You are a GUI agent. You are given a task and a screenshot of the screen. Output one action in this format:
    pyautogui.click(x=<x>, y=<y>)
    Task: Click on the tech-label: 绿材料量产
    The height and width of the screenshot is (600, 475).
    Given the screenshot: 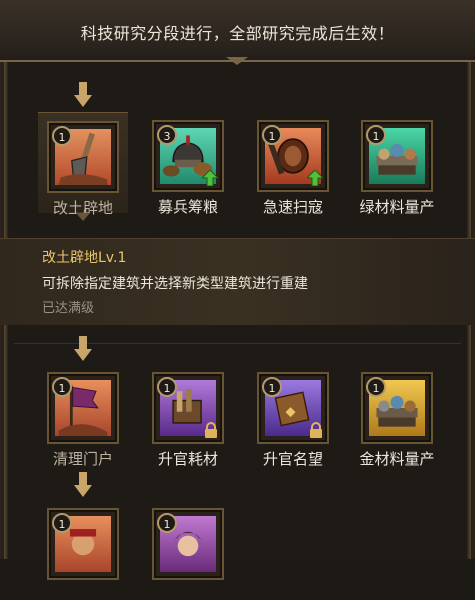 What is the action you would take?
    pyautogui.click(x=397, y=207)
    